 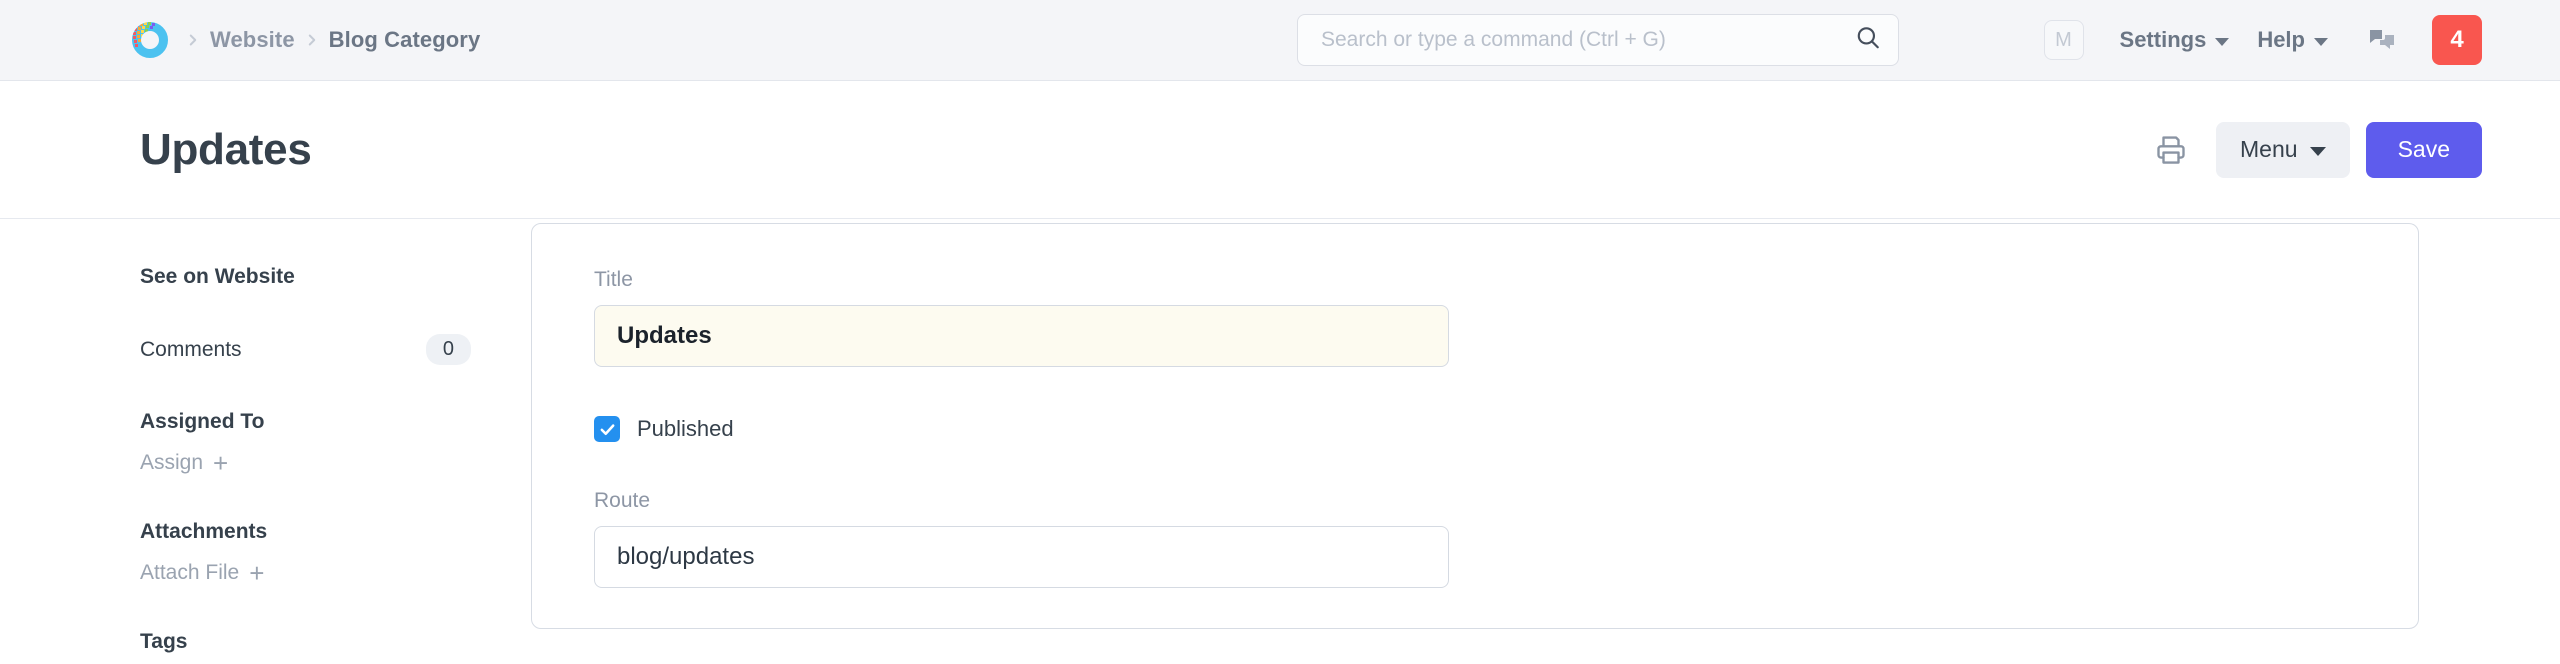 I want to click on attach-file-label: Attach File, so click(x=190, y=572).